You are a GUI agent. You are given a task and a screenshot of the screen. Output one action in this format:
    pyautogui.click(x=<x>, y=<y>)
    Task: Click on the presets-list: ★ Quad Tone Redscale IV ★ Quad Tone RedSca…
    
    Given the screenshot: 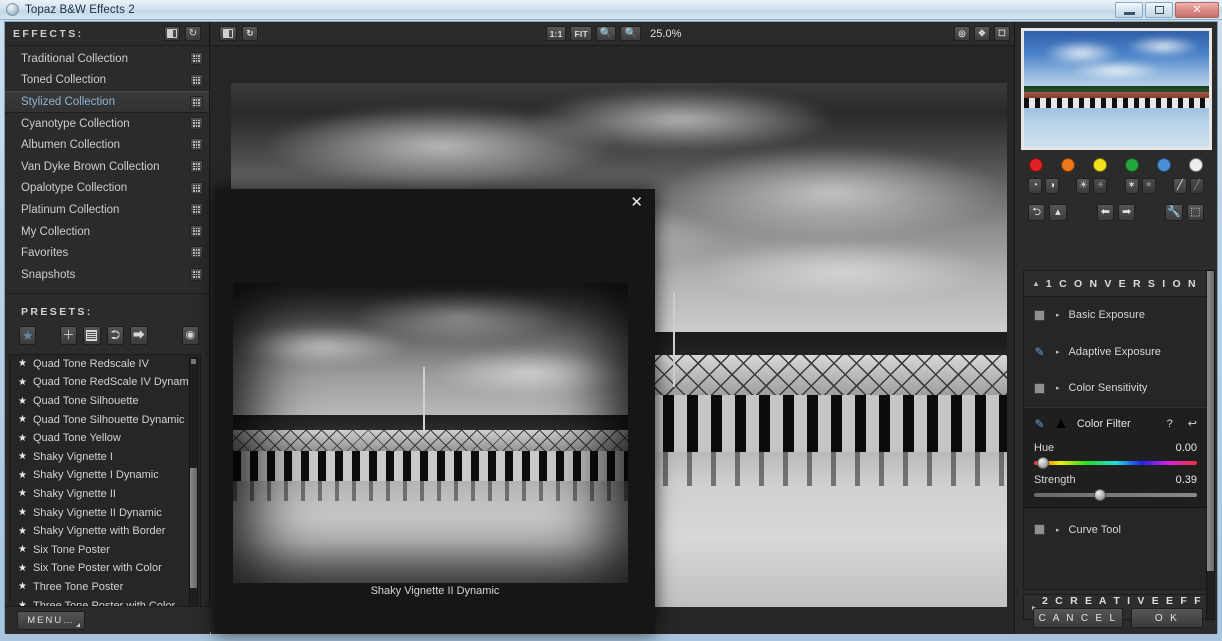 What is the action you would take?
    pyautogui.click(x=105, y=484)
    